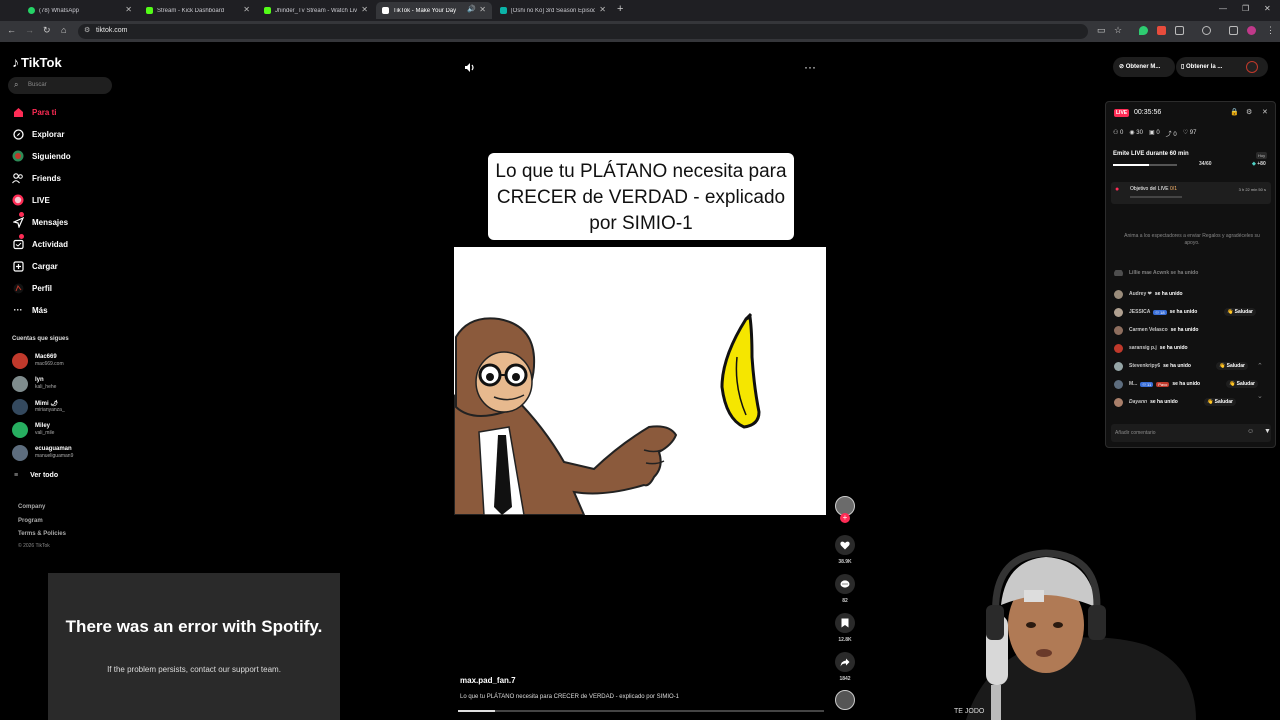 Image resolution: width=1280 pixels, height=720 pixels. I want to click on emoji-icon: ☺, so click(1250, 431).